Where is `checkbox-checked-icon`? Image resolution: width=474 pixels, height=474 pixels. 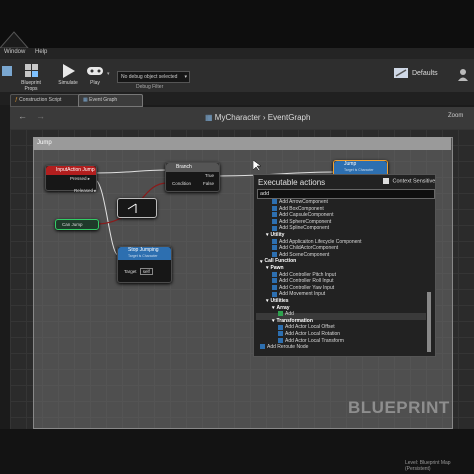 checkbox-checked-icon is located at coordinates (386, 181).